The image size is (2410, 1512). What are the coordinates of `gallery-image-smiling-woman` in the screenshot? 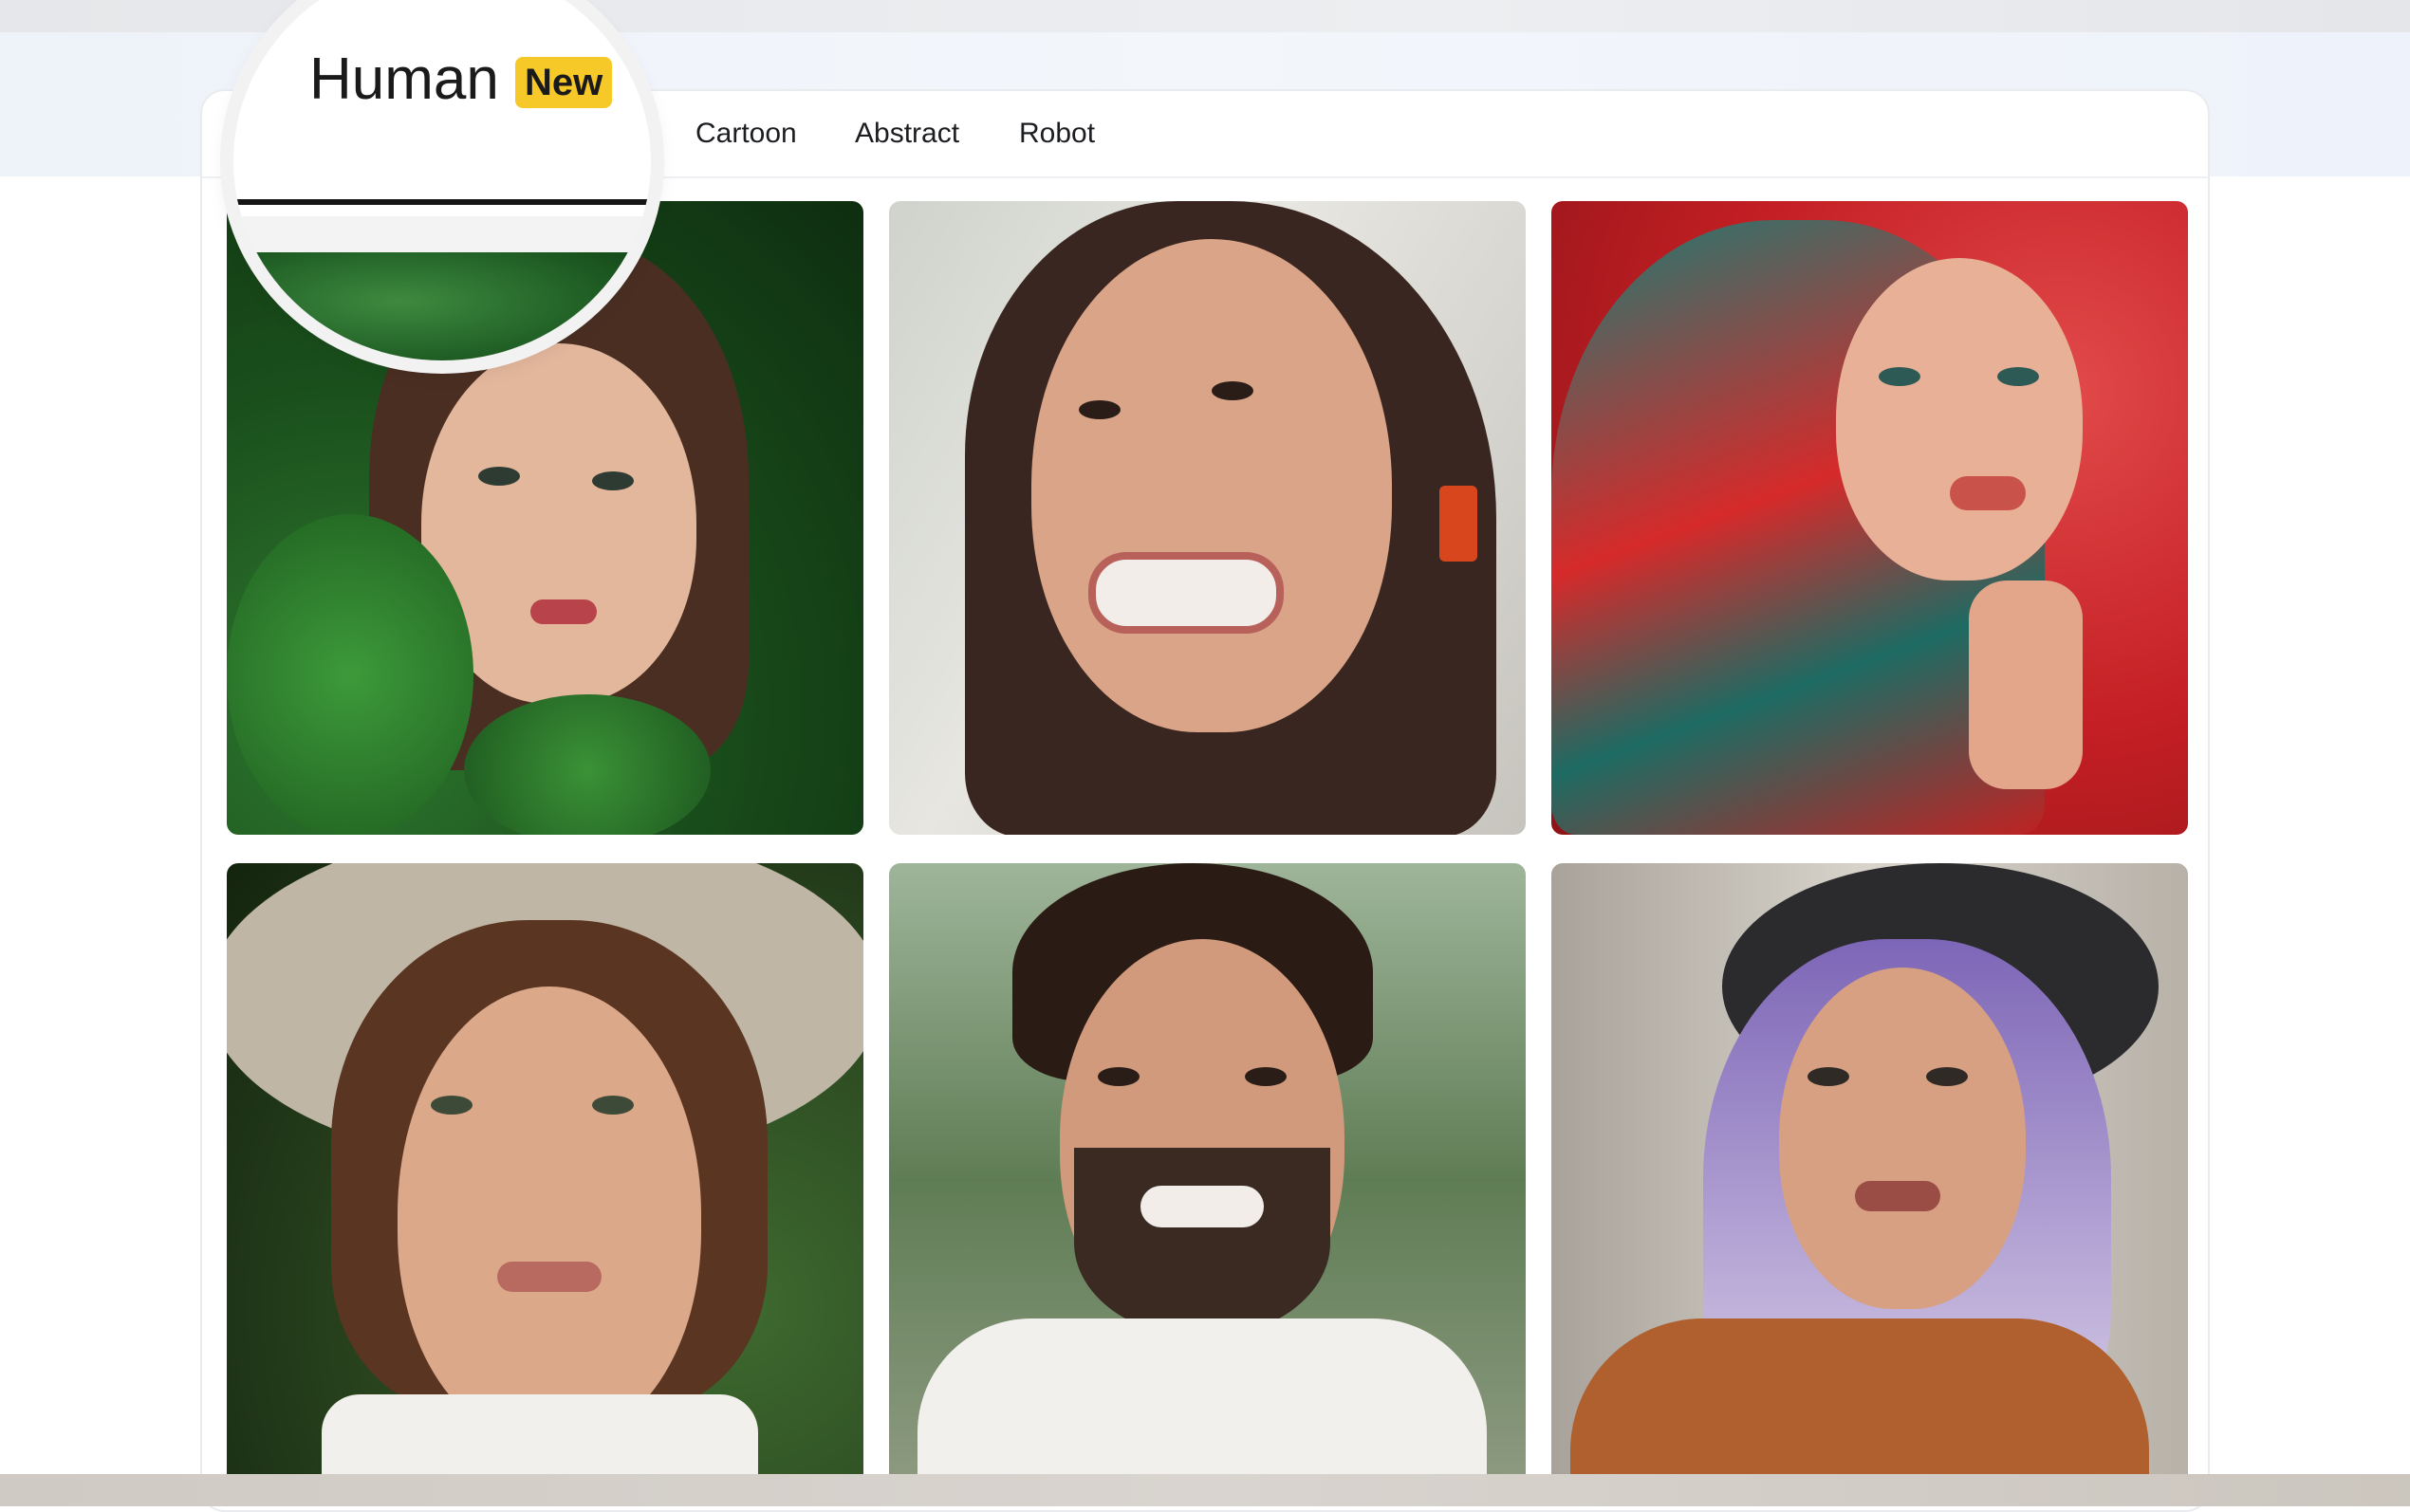 It's located at (1207, 518).